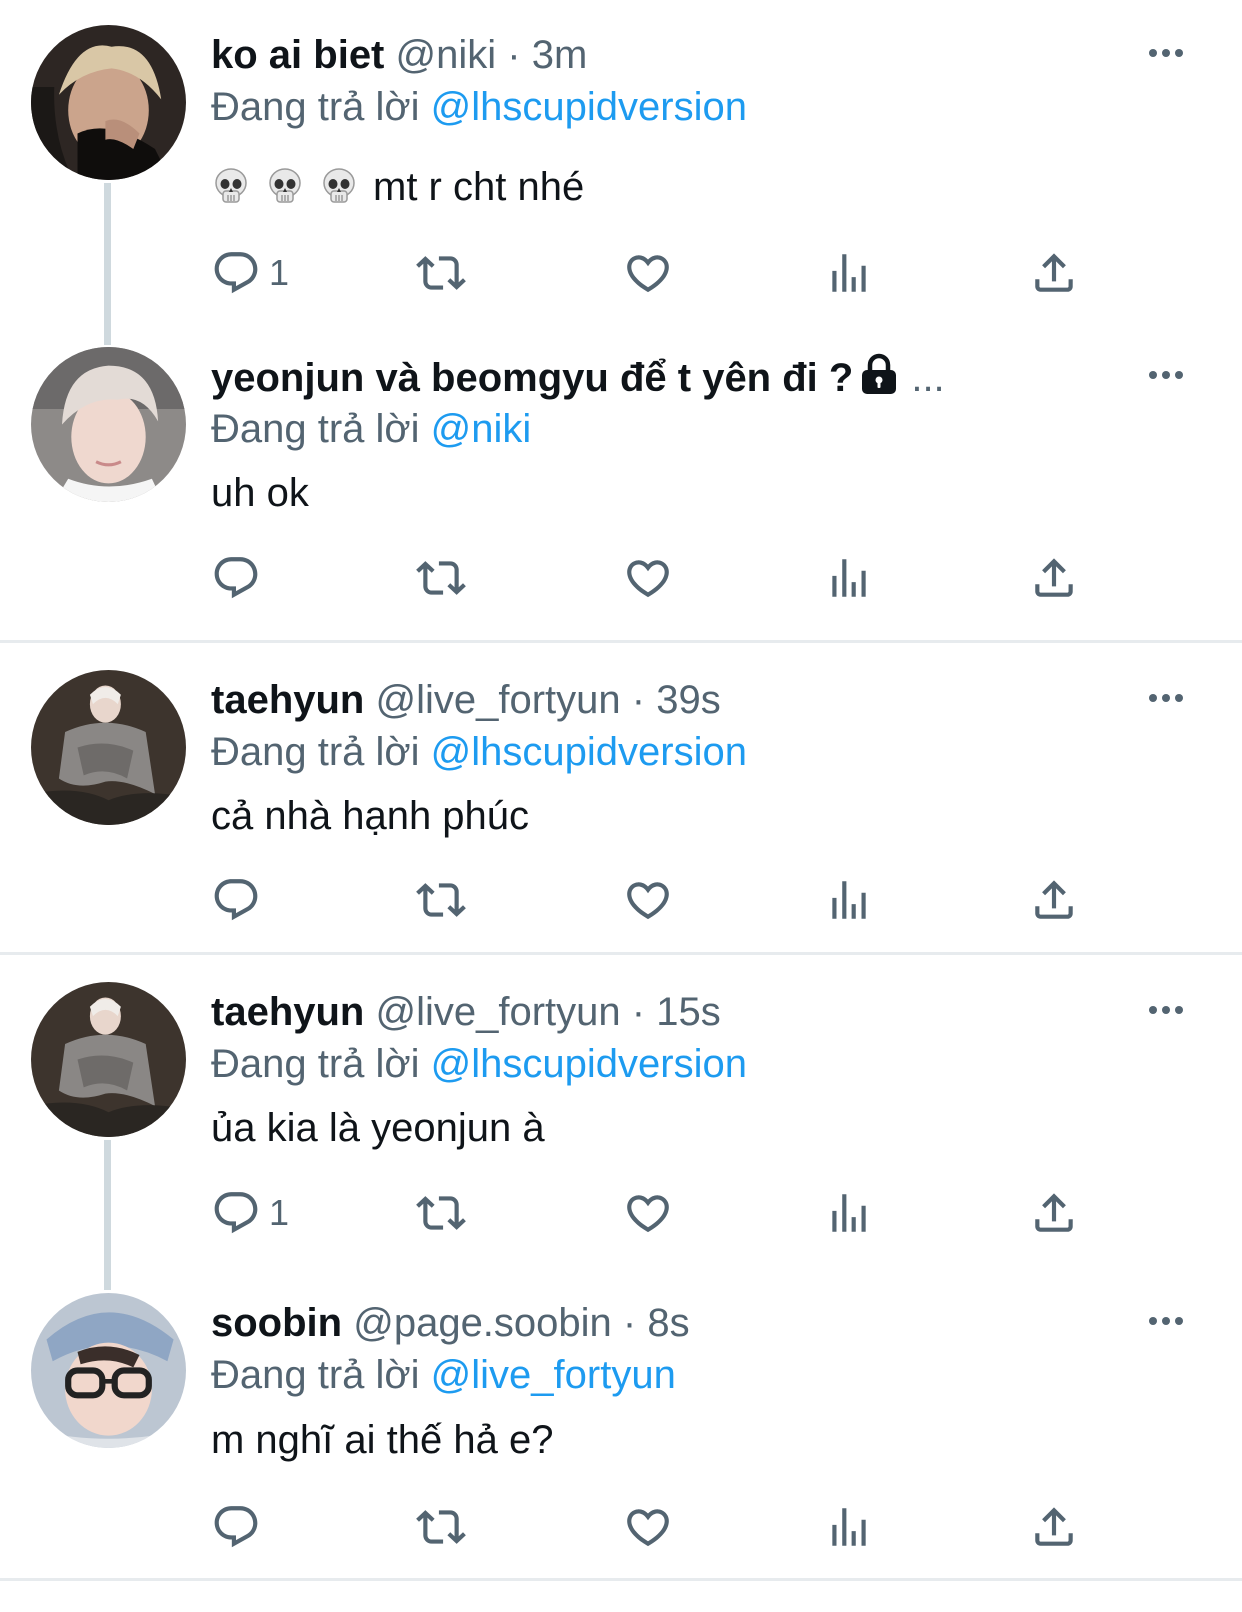 This screenshot has width=1242, height=1612. I want to click on author-name: soobin, so click(276, 1323).